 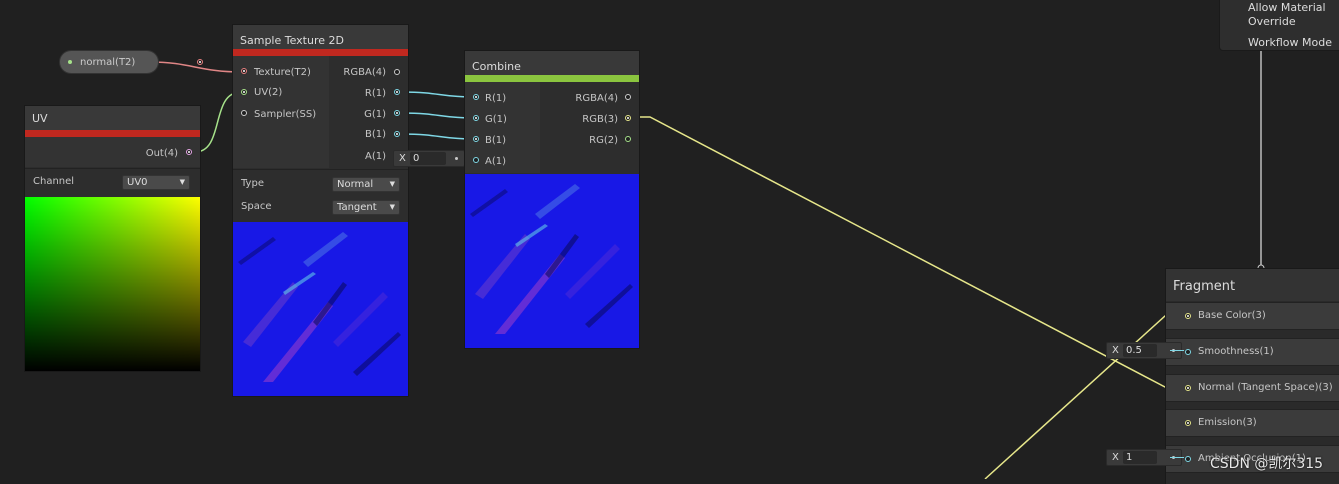 What do you see at coordinates (375, 93) in the screenshot?
I see `output-label: R(1)` at bounding box center [375, 93].